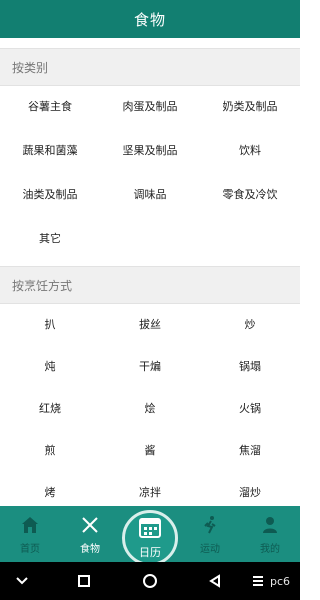  What do you see at coordinates (210, 525) in the screenshot?
I see `running-icon` at bounding box center [210, 525].